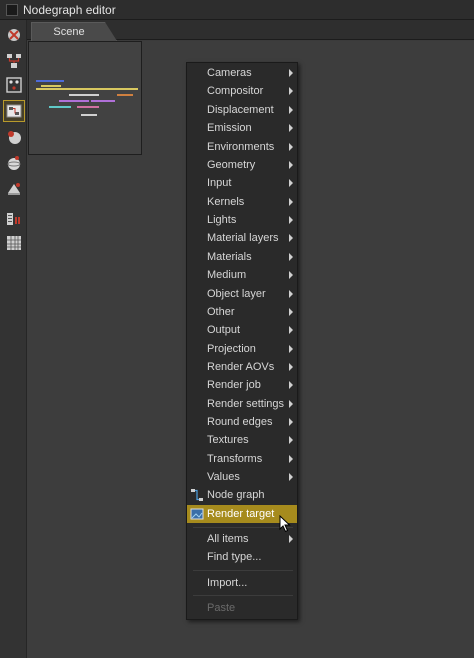 The image size is (474, 658). What do you see at coordinates (285, 524) in the screenshot?
I see `mouse-cursor-icon` at bounding box center [285, 524].